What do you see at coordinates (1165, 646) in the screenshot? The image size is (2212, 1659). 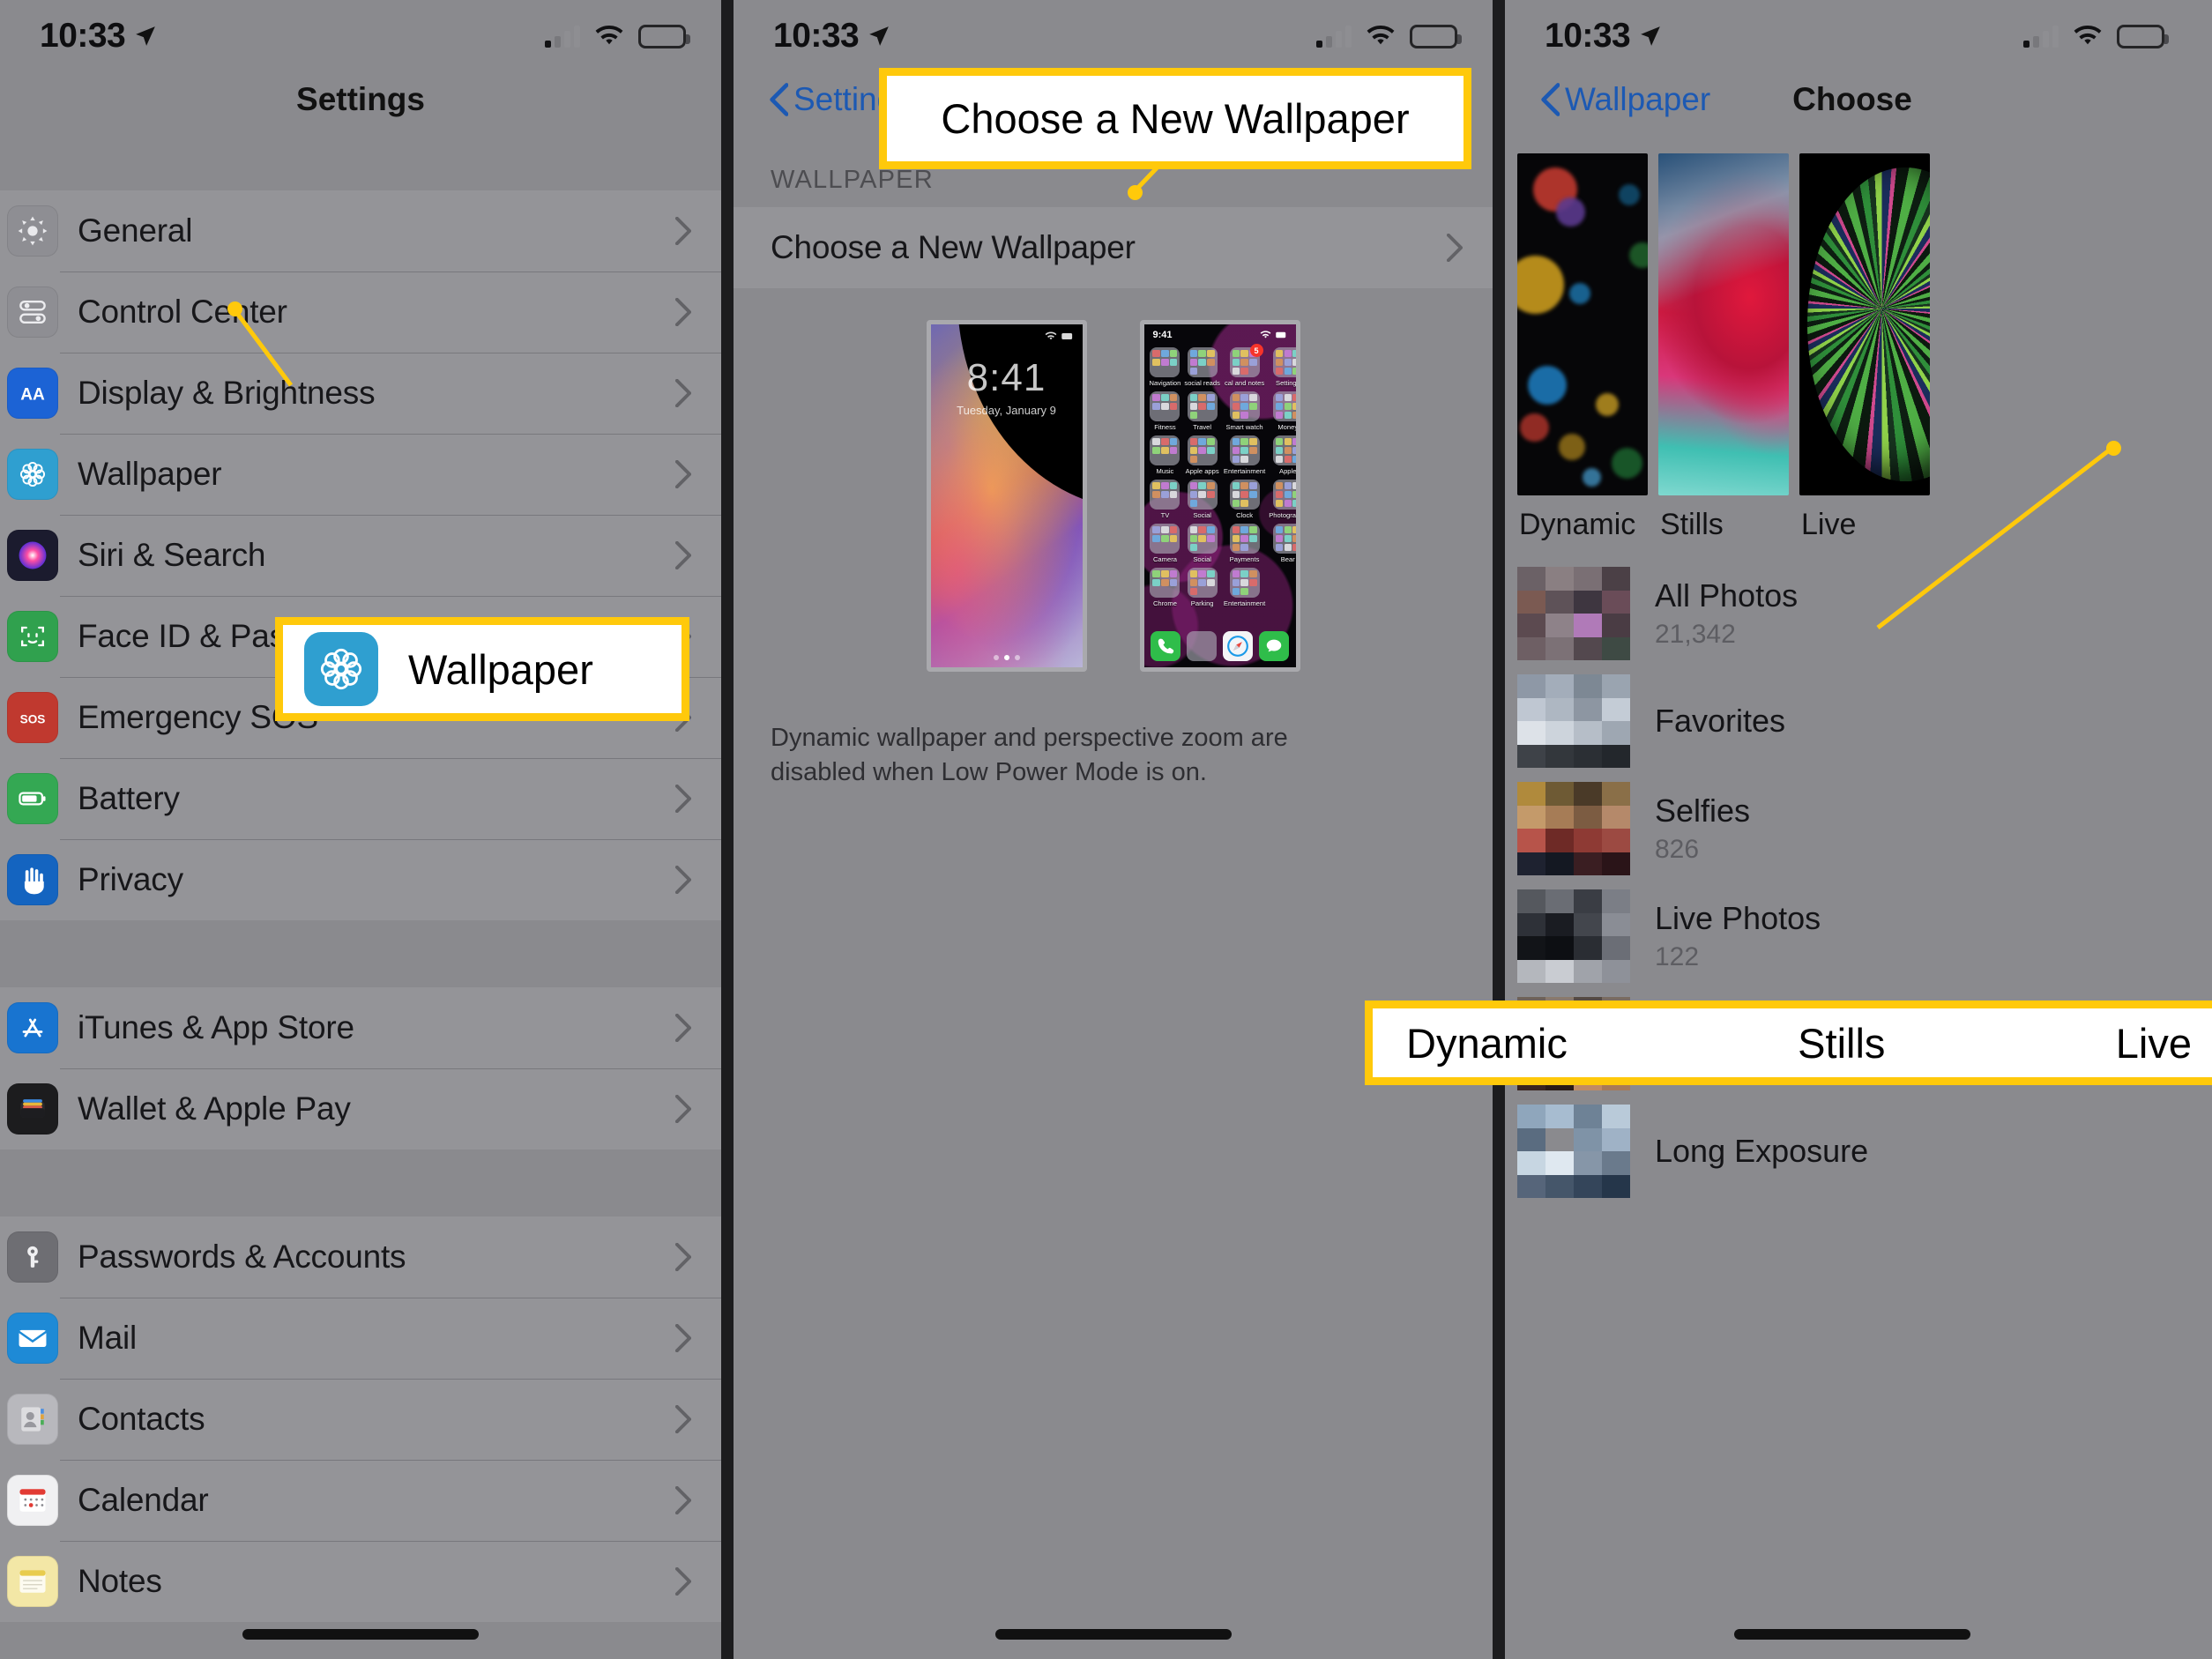 I see `phone-icon` at bounding box center [1165, 646].